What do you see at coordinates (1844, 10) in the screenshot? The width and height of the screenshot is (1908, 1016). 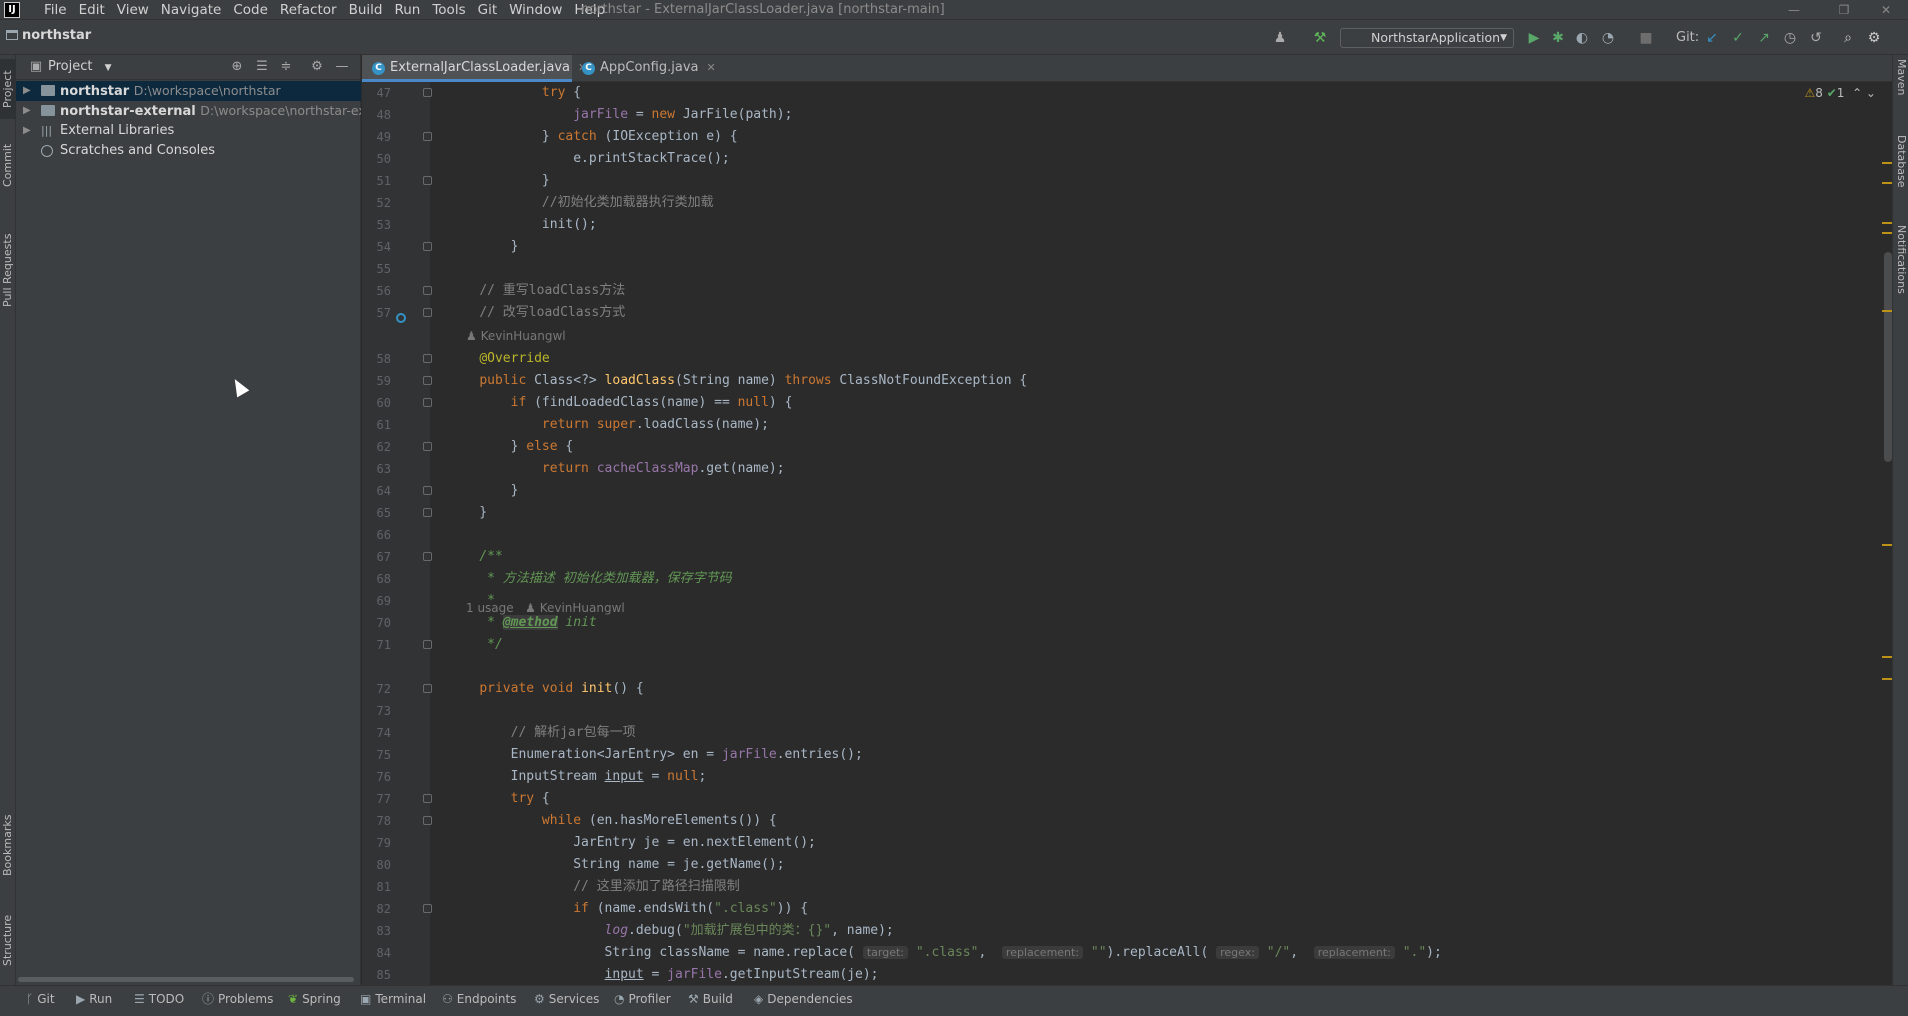 I see `maximize-button: ❐` at bounding box center [1844, 10].